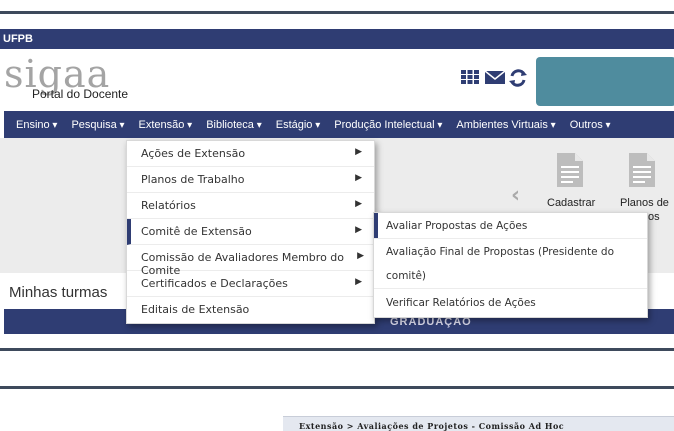 This screenshot has height=431, width=674. I want to click on mail-icon, so click(495, 77).